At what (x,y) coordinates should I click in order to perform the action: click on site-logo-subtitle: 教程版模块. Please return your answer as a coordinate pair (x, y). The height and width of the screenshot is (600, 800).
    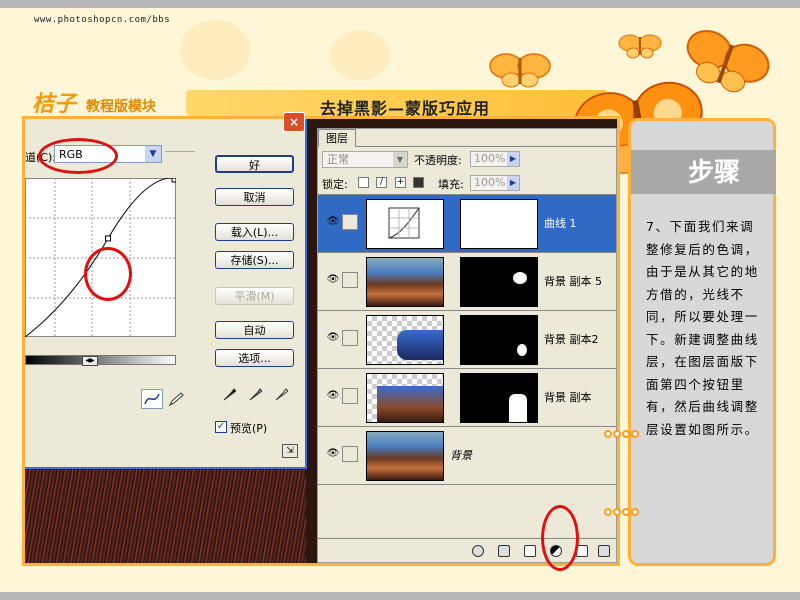
    Looking at the image, I should click on (121, 107).